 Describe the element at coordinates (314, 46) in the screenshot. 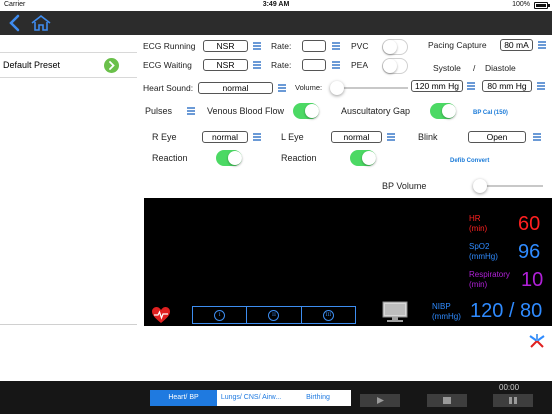

I see `ecg-running-rate-field` at that location.